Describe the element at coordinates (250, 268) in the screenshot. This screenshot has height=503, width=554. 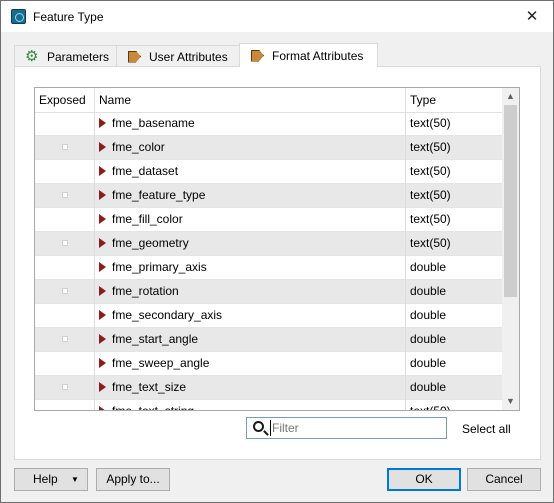
I see `name-cell: fme_primary_axis` at that location.